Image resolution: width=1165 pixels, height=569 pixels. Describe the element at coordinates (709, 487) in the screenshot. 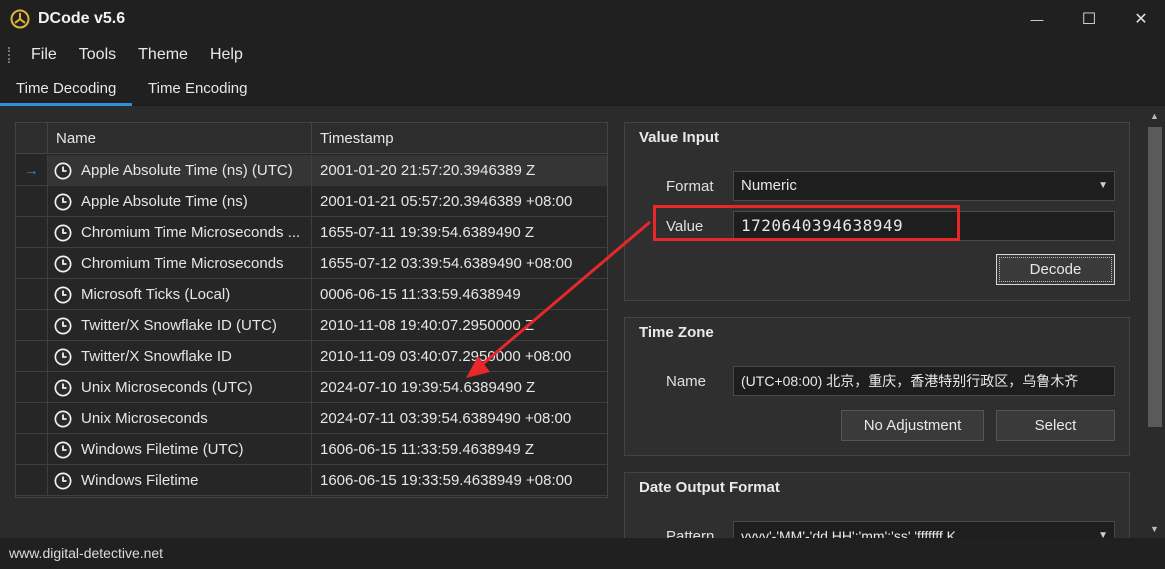

I see `date-output-title: Date Output Format` at that location.